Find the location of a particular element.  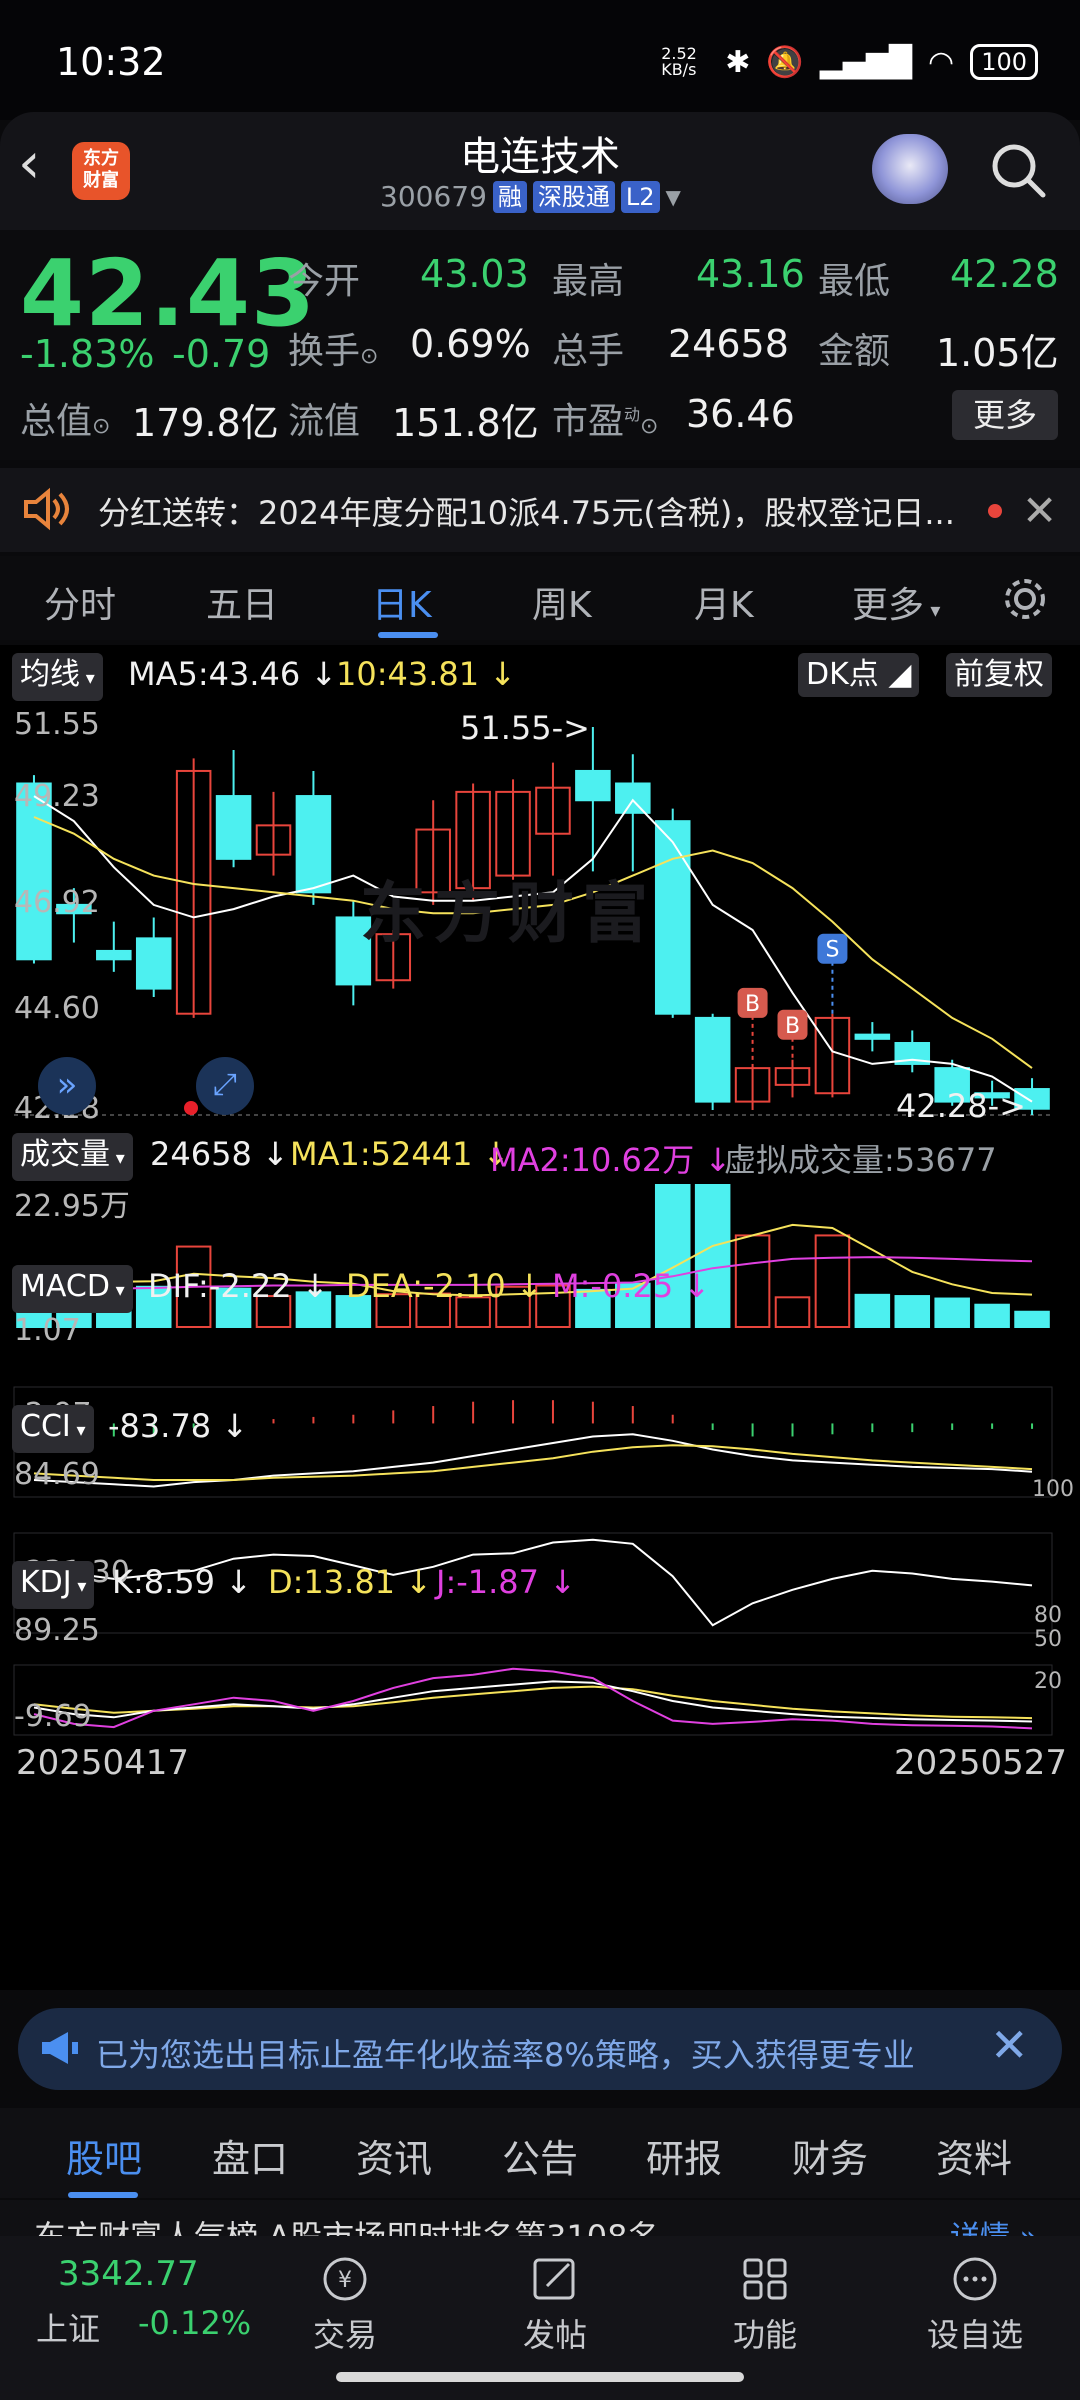

open-value: 43.03 is located at coordinates (474, 274).